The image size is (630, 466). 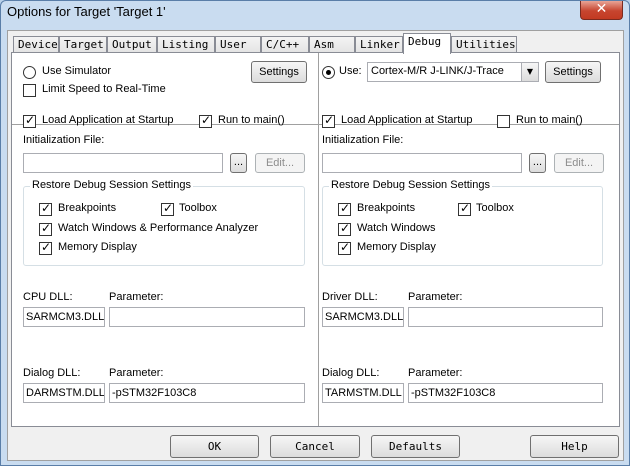 What do you see at coordinates (279, 72) in the screenshot?
I see `simulator-settings-button: Settings` at bounding box center [279, 72].